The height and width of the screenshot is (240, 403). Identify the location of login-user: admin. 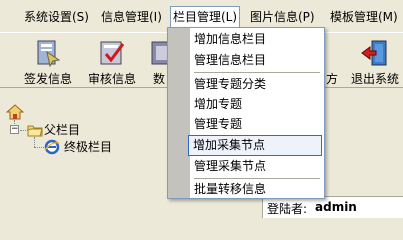
(336, 207).